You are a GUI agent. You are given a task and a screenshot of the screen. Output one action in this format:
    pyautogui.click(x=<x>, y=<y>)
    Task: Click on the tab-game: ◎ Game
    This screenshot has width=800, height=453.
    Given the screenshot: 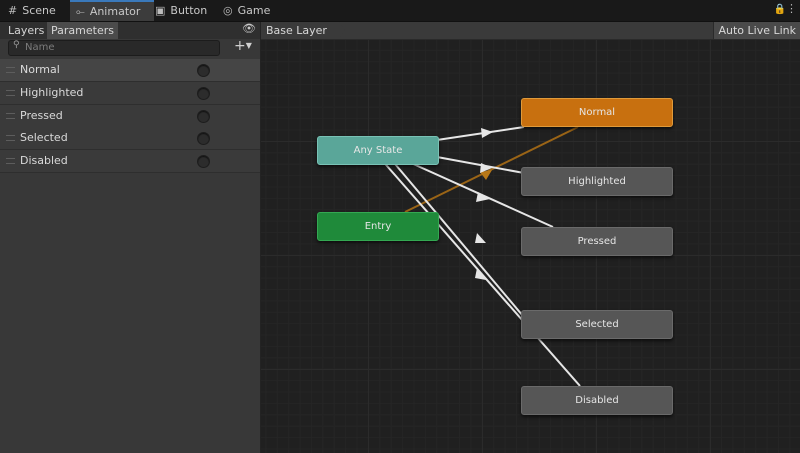 What is the action you would take?
    pyautogui.click(x=246, y=10)
    